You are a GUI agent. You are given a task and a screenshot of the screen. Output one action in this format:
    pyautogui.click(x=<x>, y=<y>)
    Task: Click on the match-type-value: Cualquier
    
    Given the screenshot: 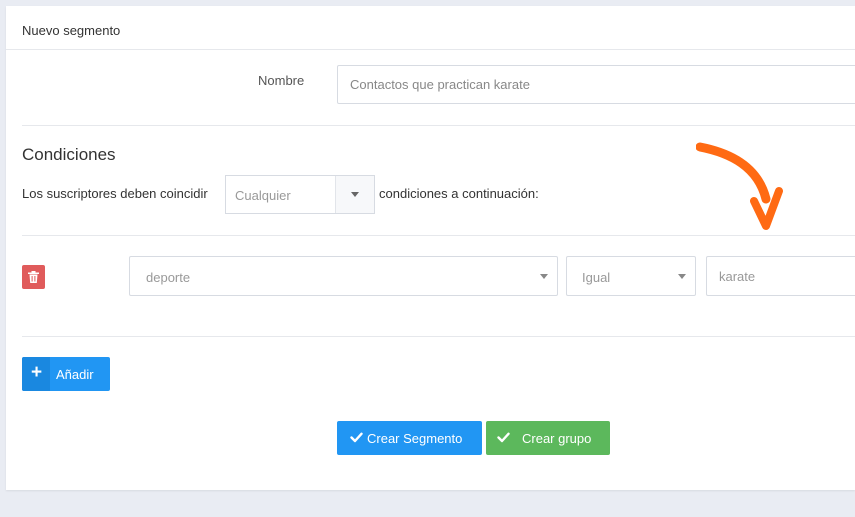 What is the action you would take?
    pyautogui.click(x=263, y=195)
    